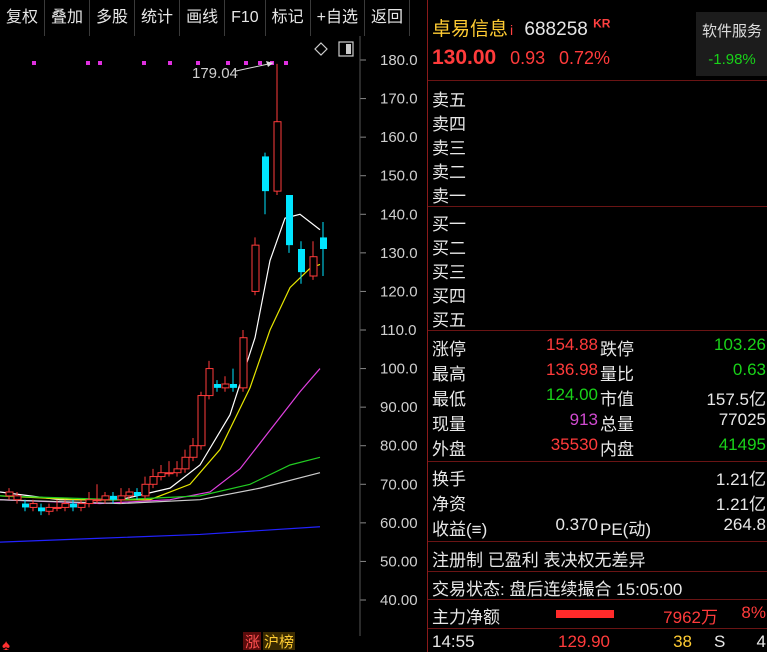 This screenshot has width=767, height=652. Describe the element at coordinates (470, 29) in the screenshot. I see `stock-name: 卓易信息` at that location.